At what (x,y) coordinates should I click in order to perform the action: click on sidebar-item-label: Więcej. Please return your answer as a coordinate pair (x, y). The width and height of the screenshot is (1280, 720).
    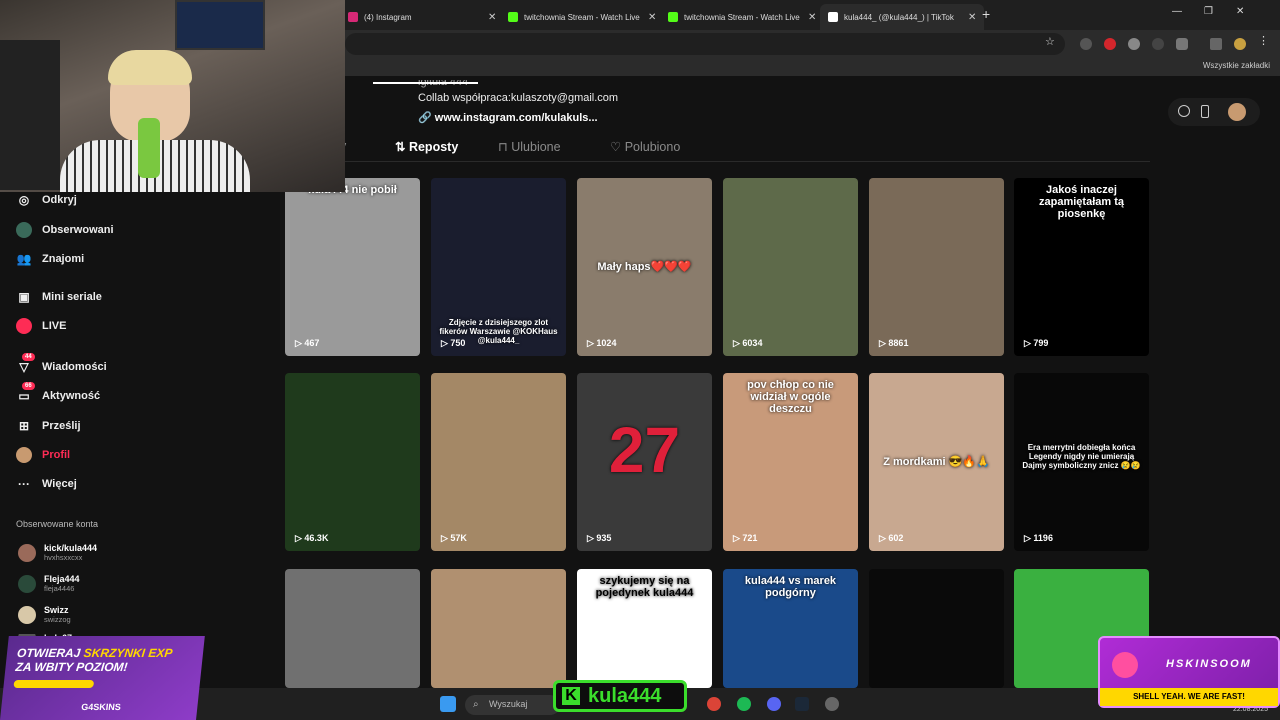
    Looking at the image, I should click on (59, 484).